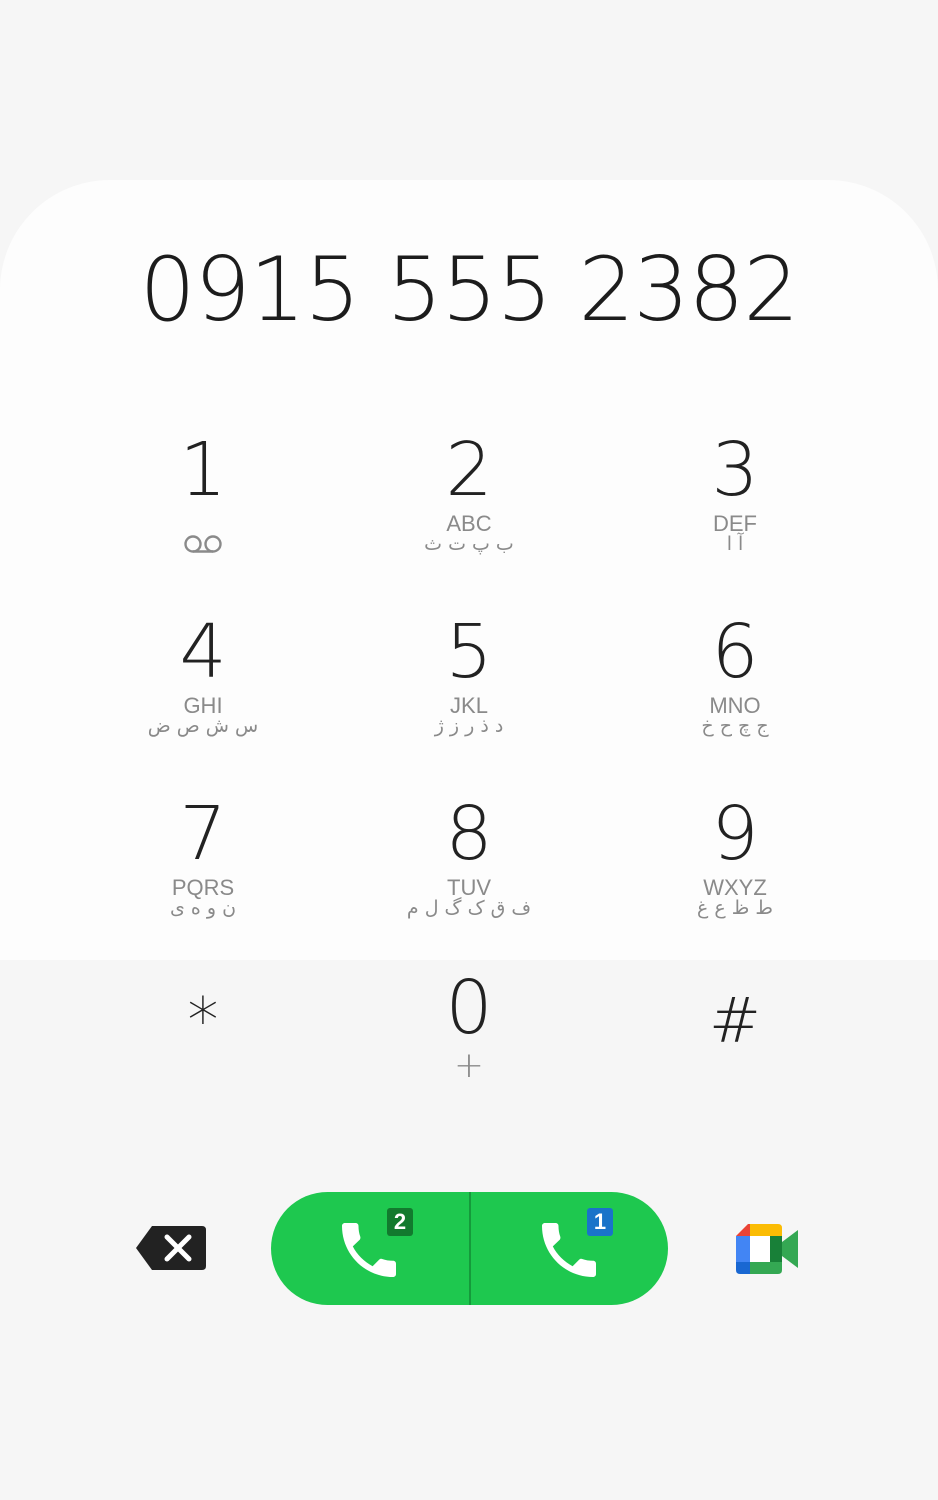 The width and height of the screenshot is (938, 1500). I want to click on key-6: 6 MNO ج چ ح خ, so click(735, 693).